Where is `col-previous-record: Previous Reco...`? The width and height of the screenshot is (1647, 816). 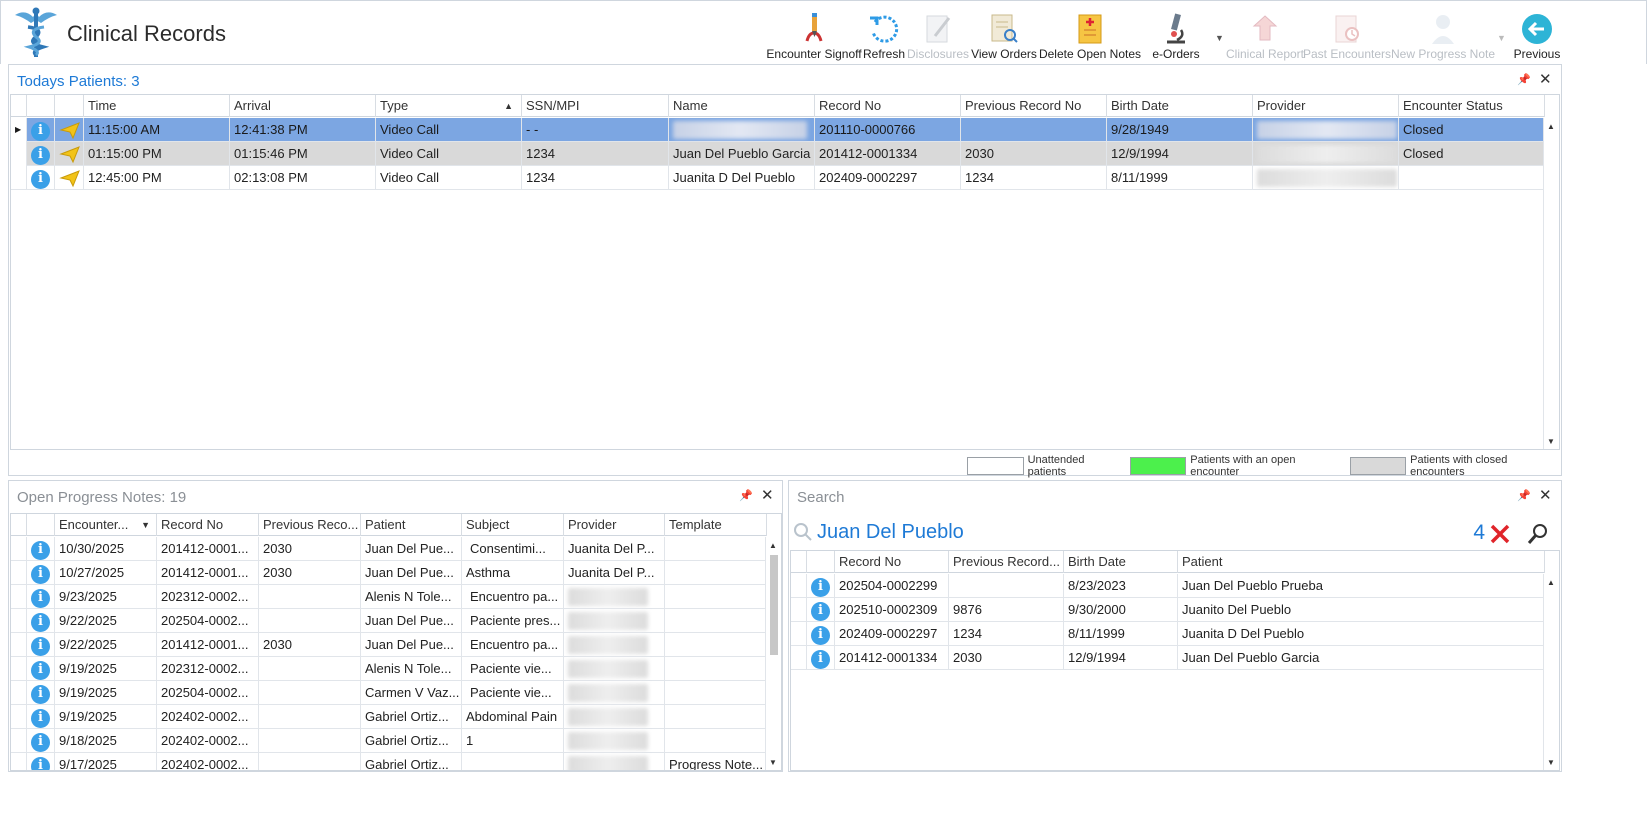
col-previous-record: Previous Reco... is located at coordinates (310, 525).